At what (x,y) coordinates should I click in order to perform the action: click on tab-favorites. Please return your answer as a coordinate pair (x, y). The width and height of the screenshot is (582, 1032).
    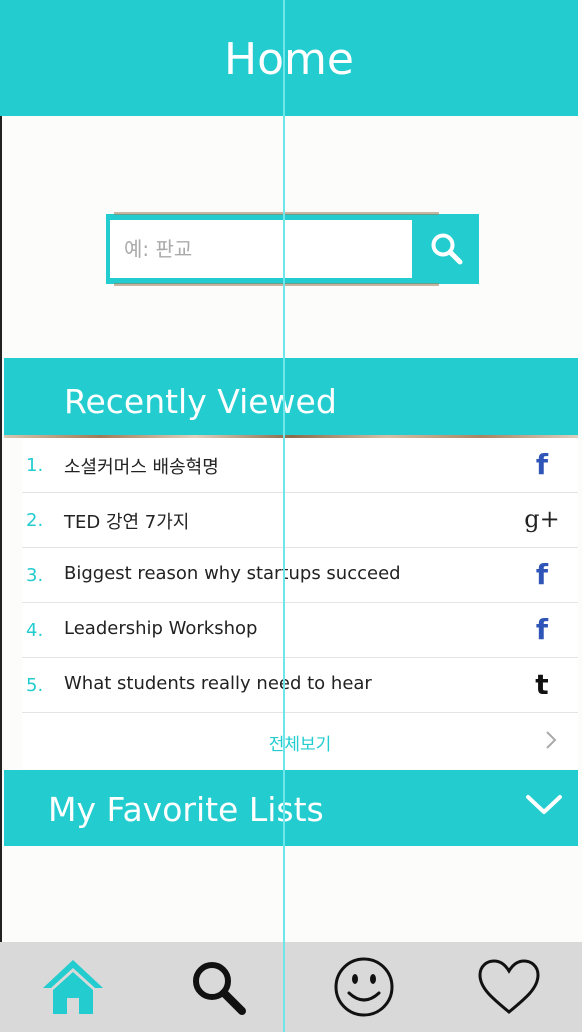
    Looking at the image, I should click on (509, 987).